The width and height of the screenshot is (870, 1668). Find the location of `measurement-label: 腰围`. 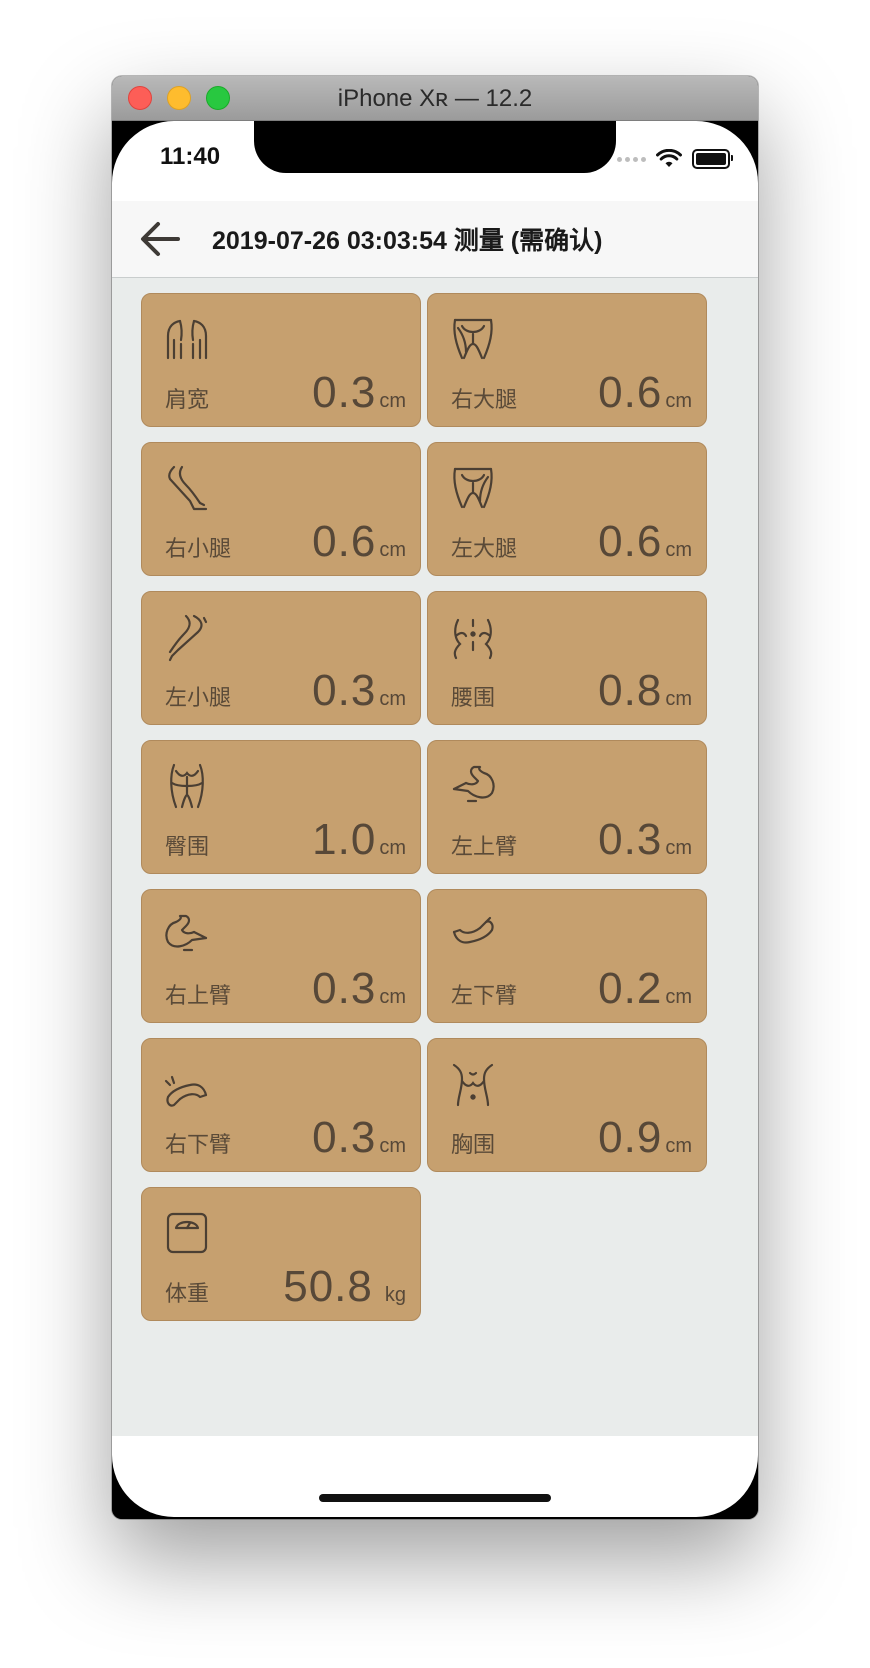

measurement-label: 腰围 is located at coordinates (473, 697).